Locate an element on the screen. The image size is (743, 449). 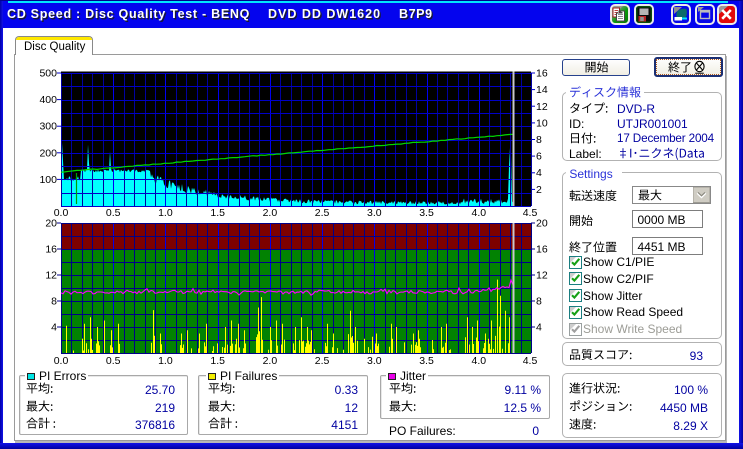
svg-text: 14 is located at coordinates (542, 90).